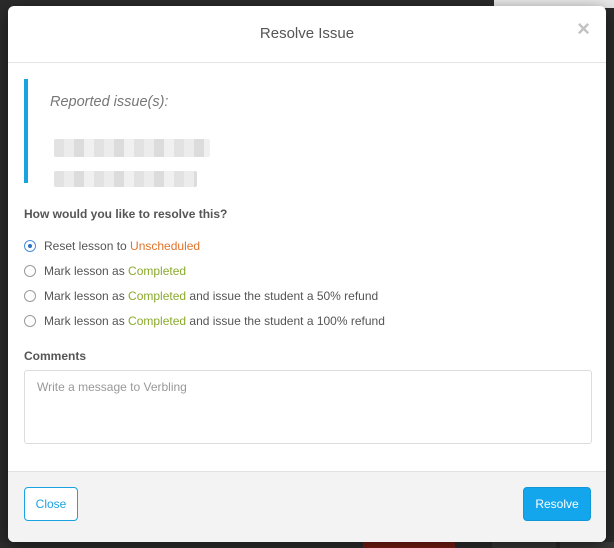 The width and height of the screenshot is (614, 548). I want to click on dialog-header: Resolve Issue ×, so click(307, 34).